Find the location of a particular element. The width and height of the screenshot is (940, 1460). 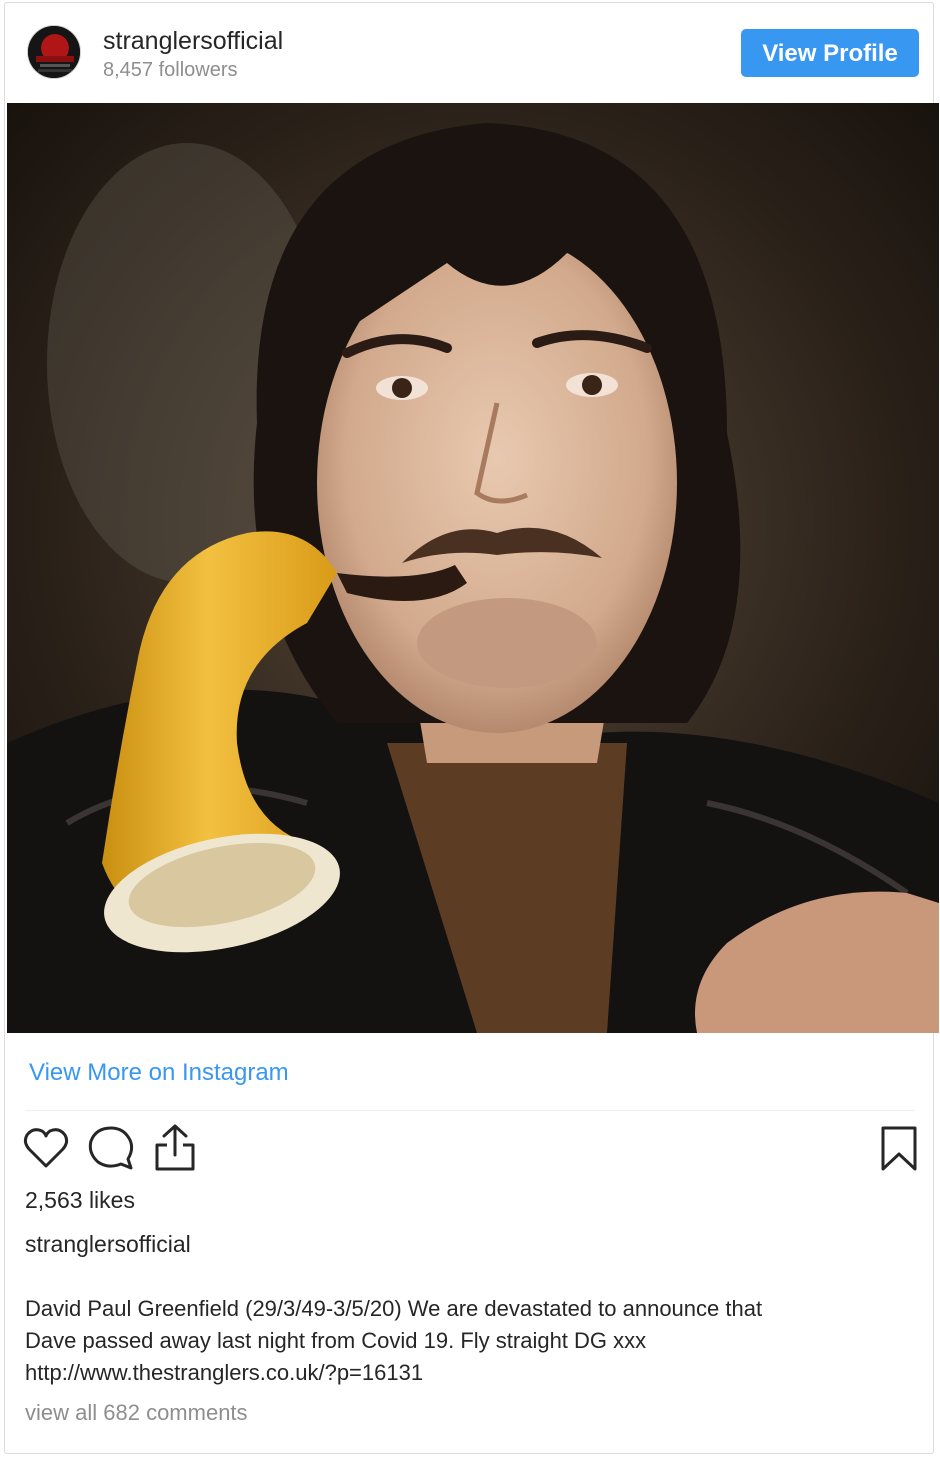

caption-username: stranglersofficial is located at coordinates (108, 1244).